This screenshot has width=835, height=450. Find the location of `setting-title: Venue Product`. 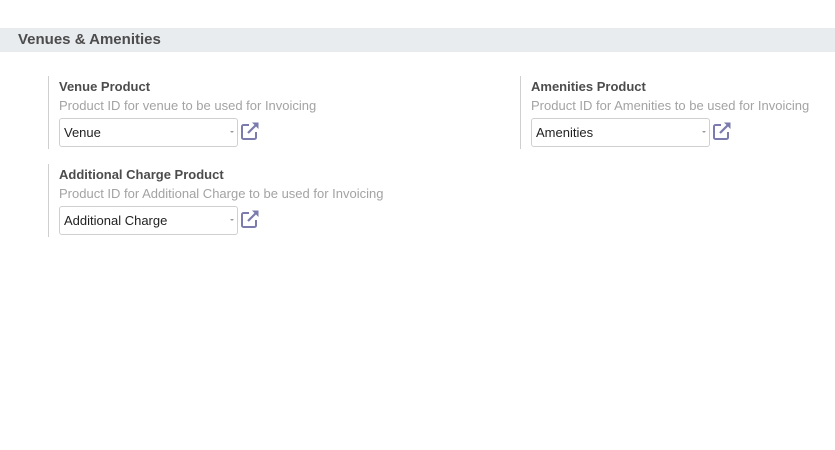

setting-title: Venue Product is located at coordinates (105, 86).